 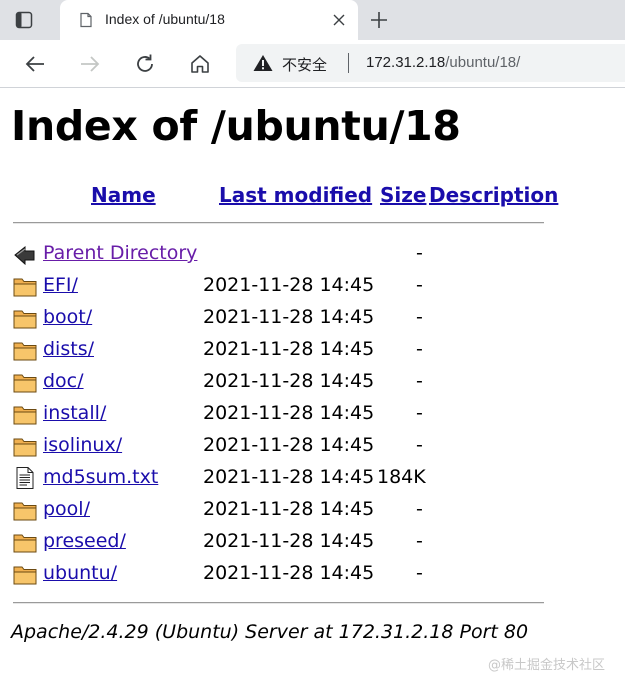 What do you see at coordinates (100, 477) in the screenshot?
I see `entry-link: md5sum.txt` at bounding box center [100, 477].